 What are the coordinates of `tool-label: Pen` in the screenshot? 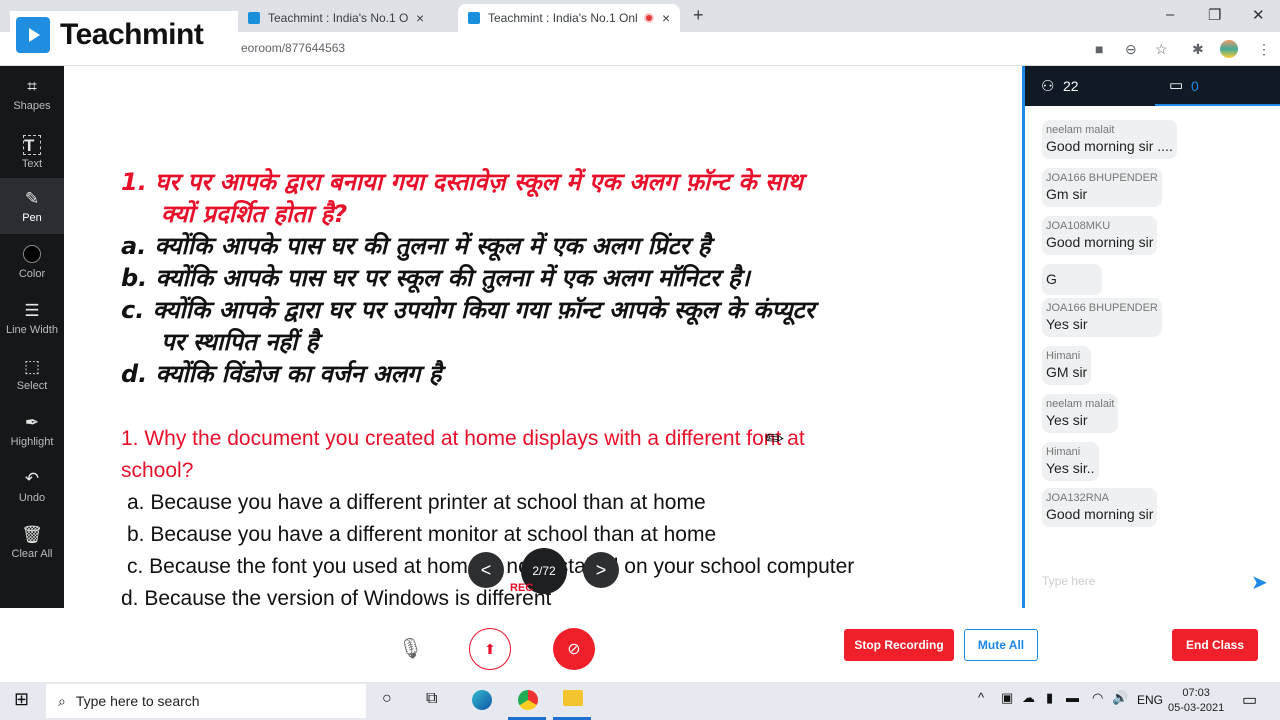 It's located at (32, 217).